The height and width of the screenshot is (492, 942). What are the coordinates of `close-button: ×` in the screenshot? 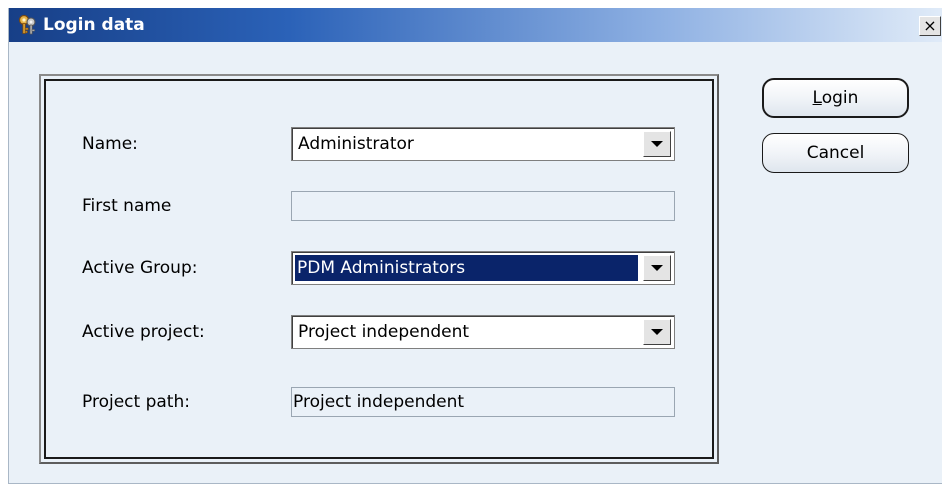 It's located at (930, 26).